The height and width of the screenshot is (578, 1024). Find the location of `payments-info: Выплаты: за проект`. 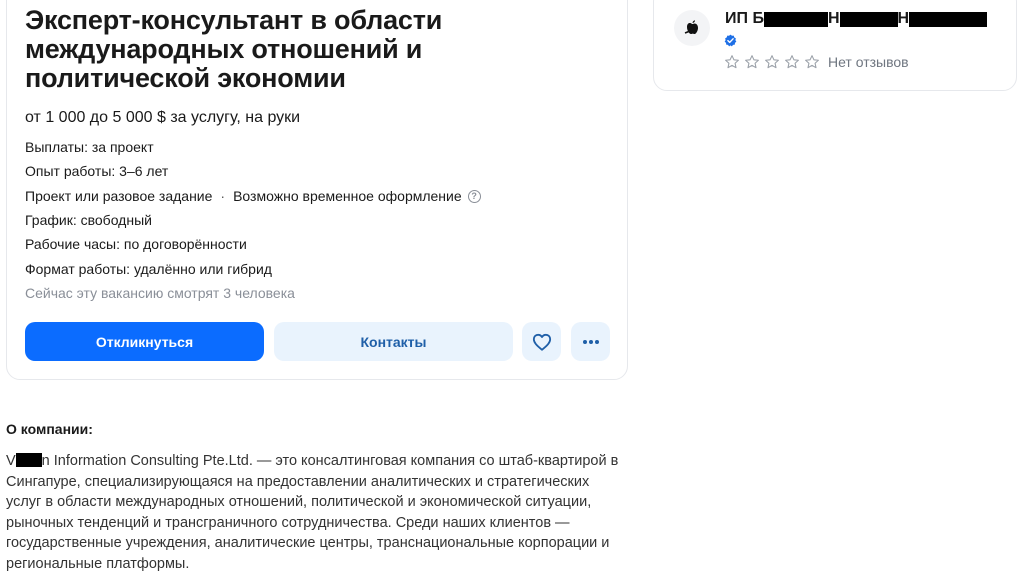

payments-info: Выплаты: за проект is located at coordinates (89, 147).